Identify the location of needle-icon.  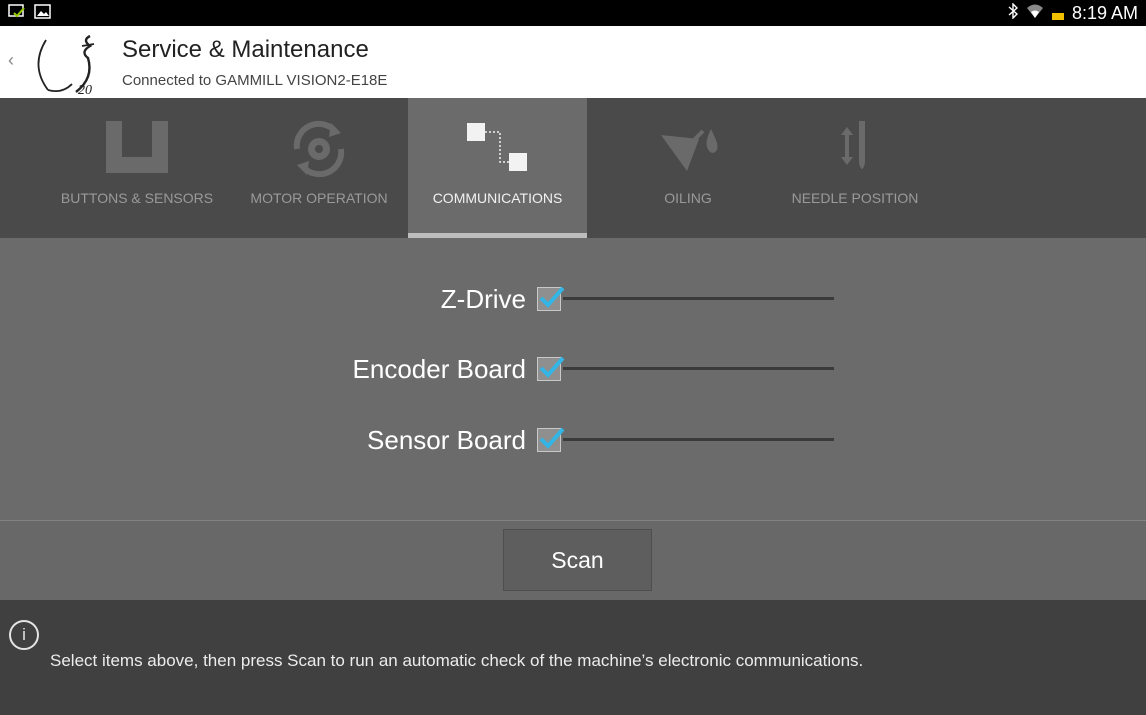
(855, 149).